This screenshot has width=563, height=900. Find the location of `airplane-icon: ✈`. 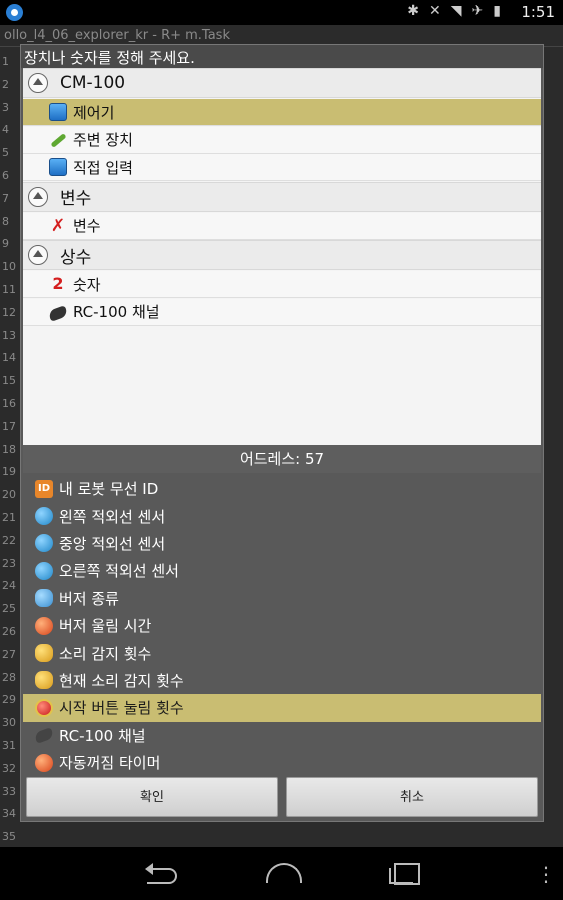

airplane-icon: ✈ is located at coordinates (477, 11).